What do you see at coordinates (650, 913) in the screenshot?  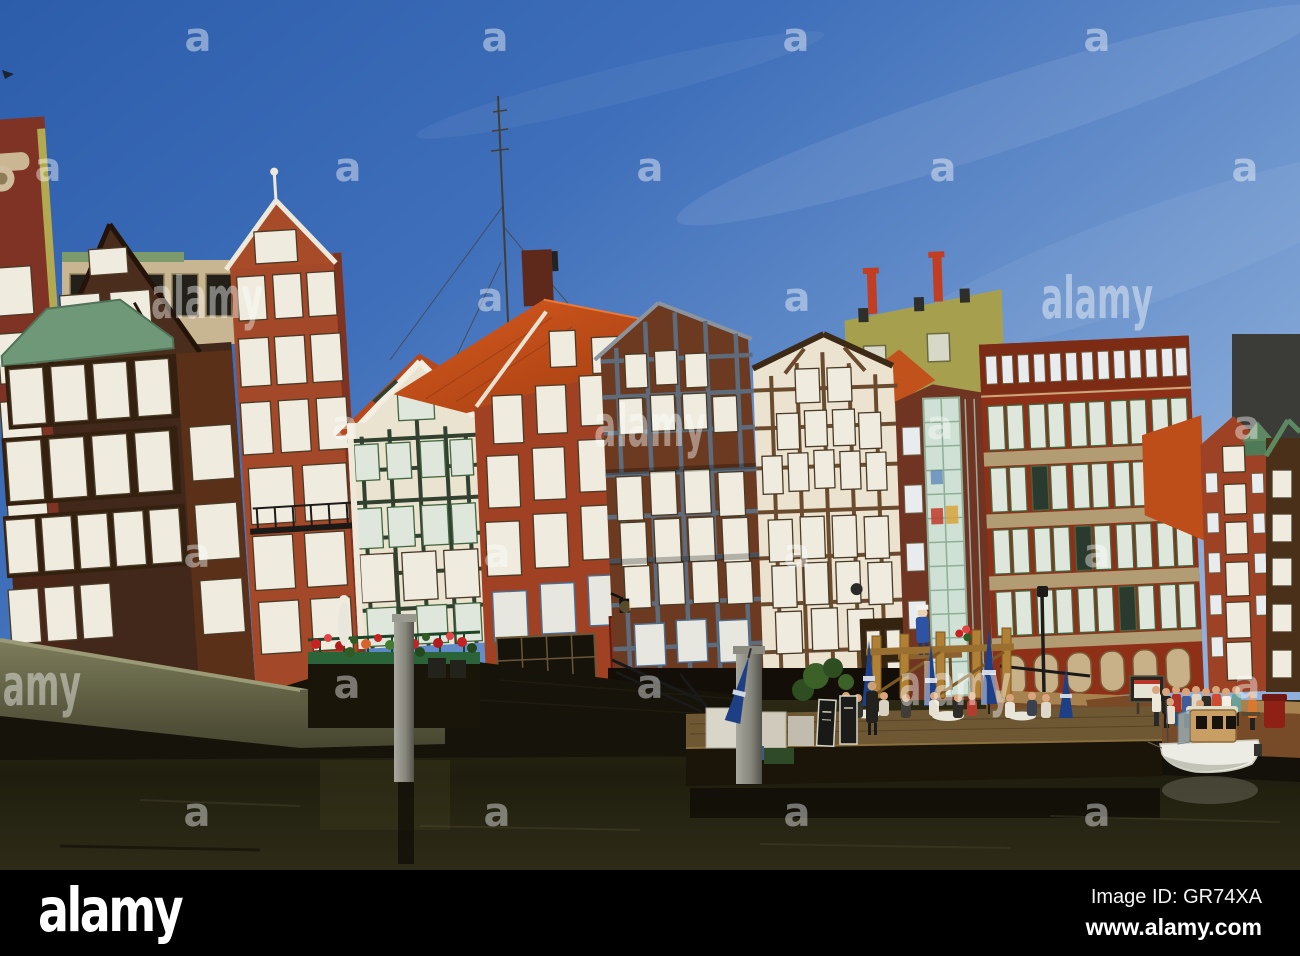 I see `footer-bar: alamy Image ID: GR74XA www.alamy.com` at bounding box center [650, 913].